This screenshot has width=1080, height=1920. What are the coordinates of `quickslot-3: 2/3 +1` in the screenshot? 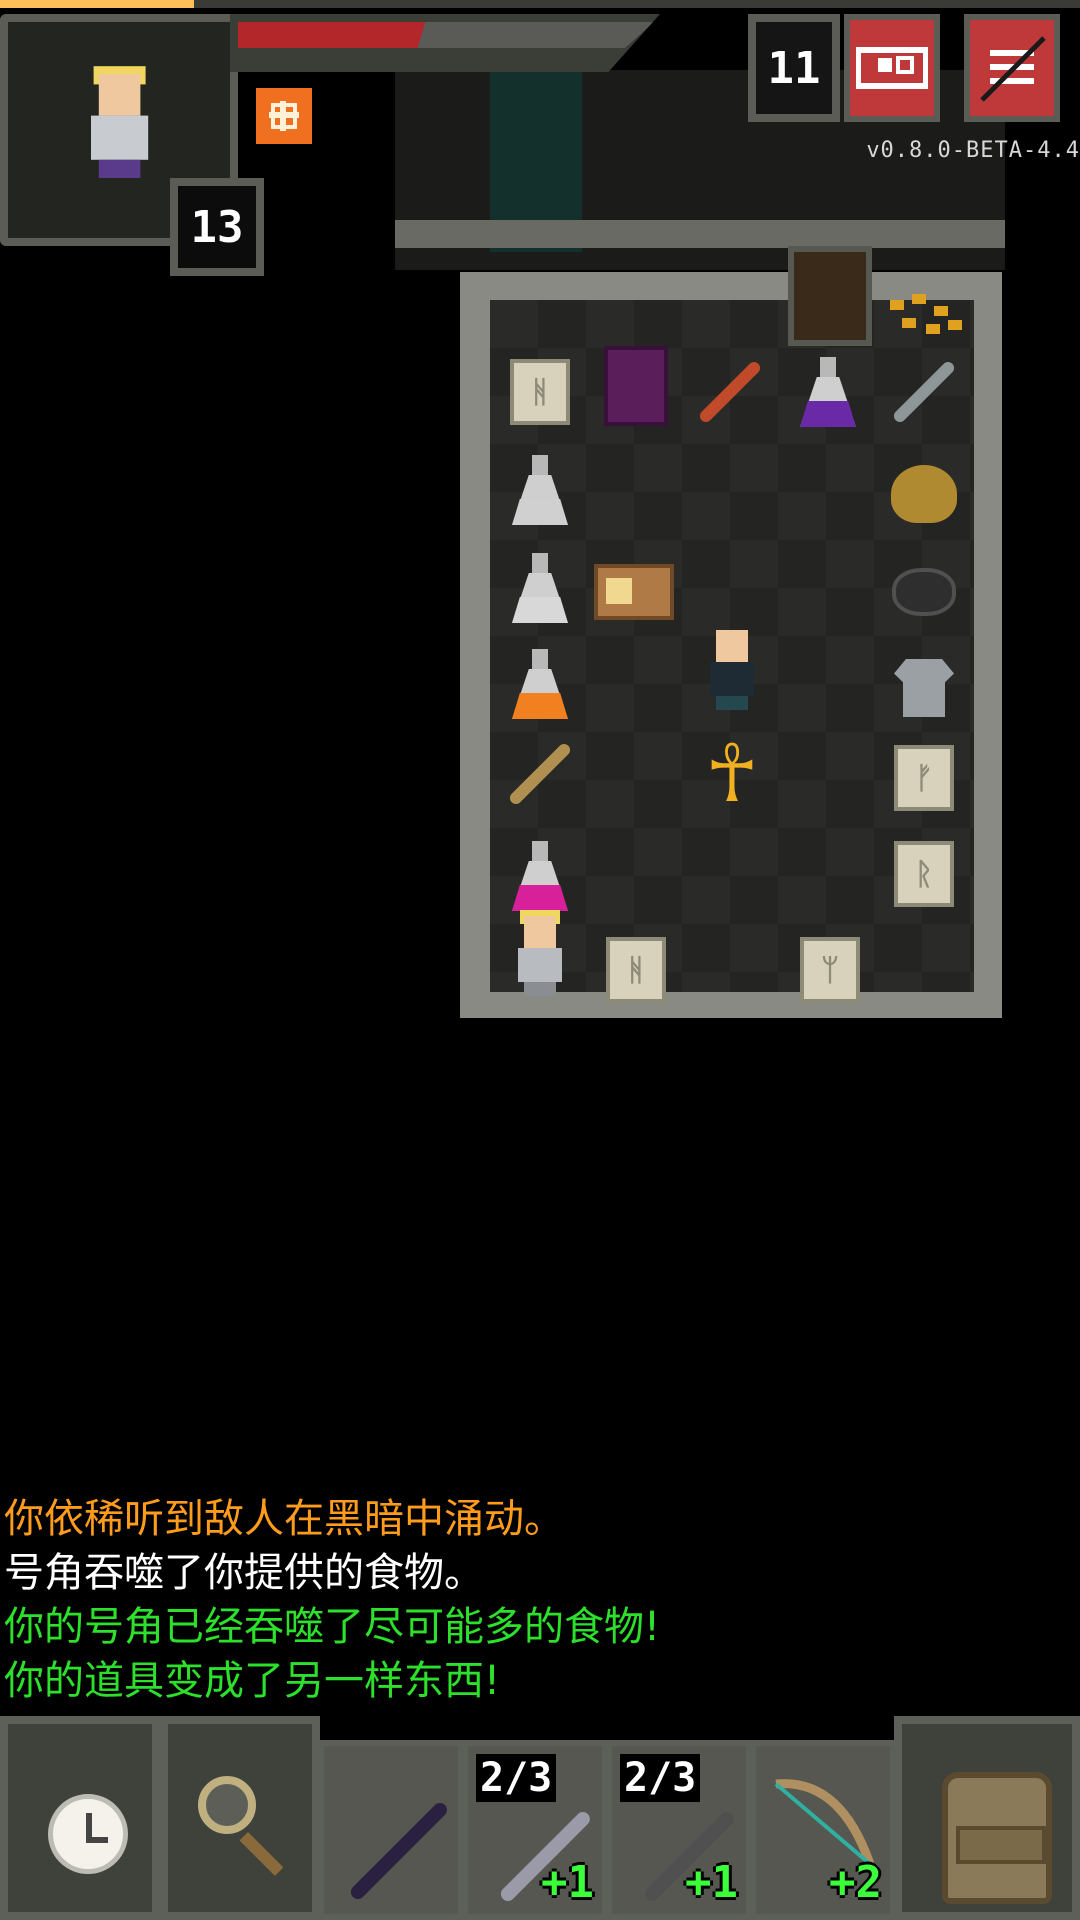 It's located at (679, 1830).